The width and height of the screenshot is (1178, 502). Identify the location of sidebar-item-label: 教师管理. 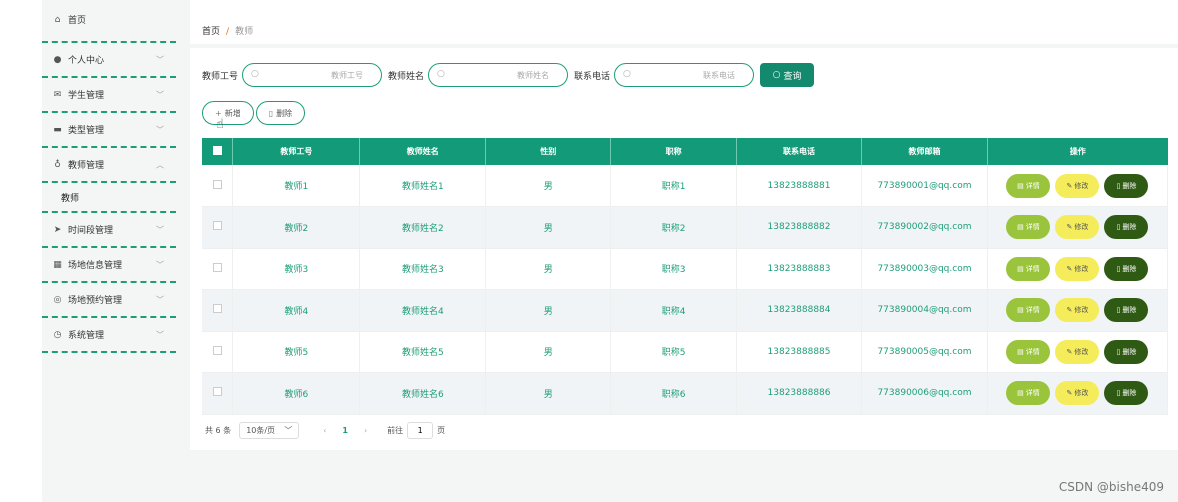
(86, 166).